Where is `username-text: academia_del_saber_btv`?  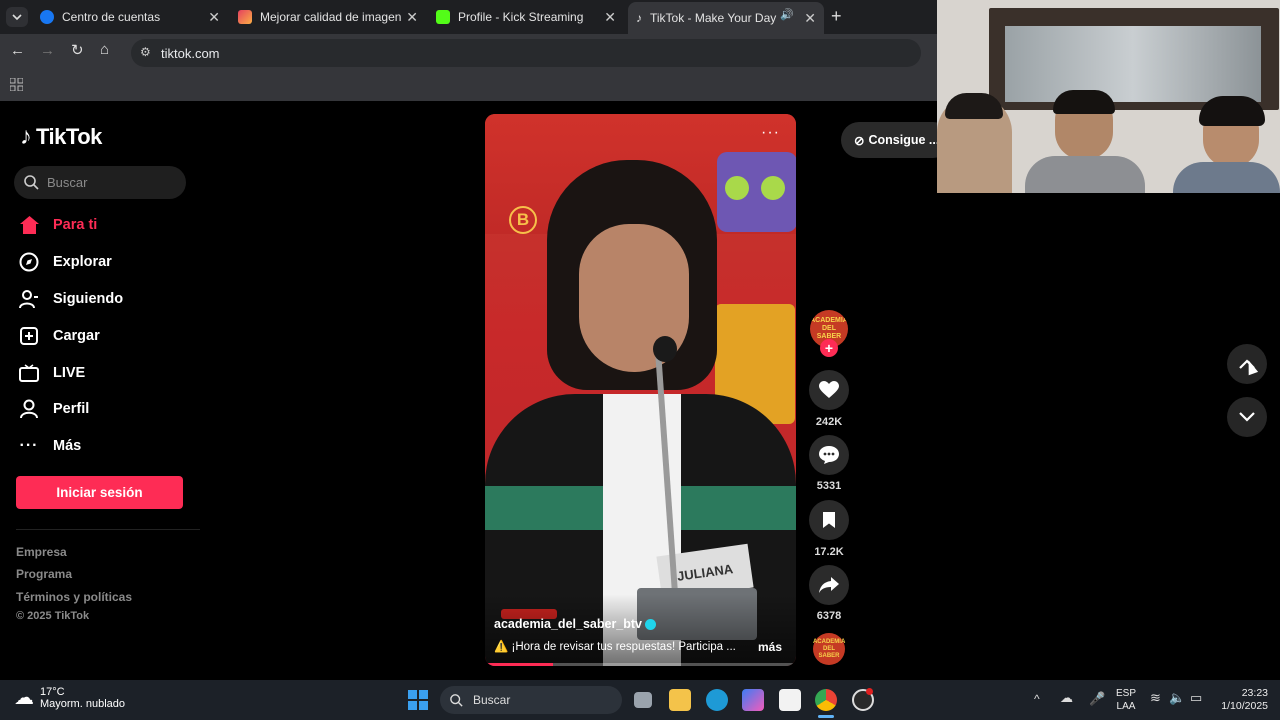 username-text: academia_del_saber_btv is located at coordinates (568, 624).